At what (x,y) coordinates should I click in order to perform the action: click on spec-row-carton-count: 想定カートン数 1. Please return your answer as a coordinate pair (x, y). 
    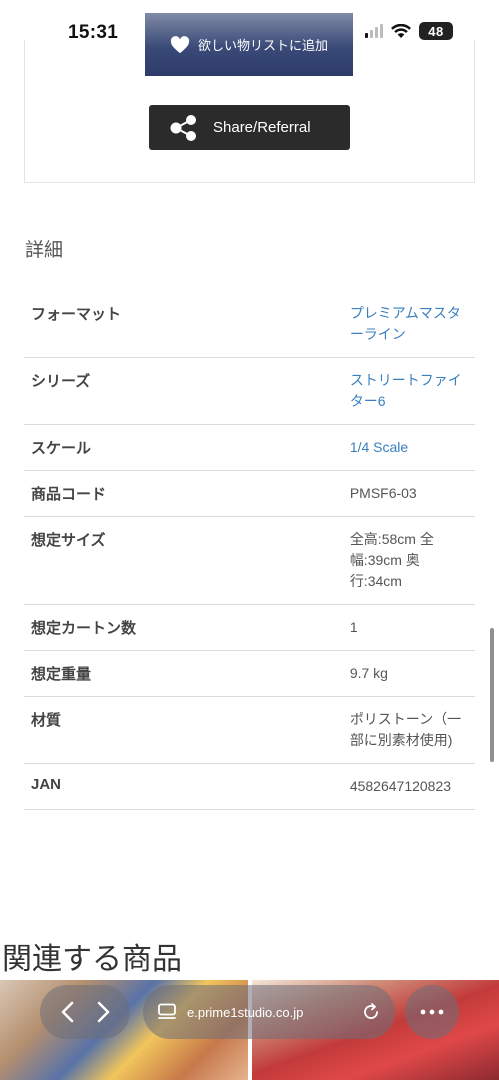
    Looking at the image, I should click on (249, 628).